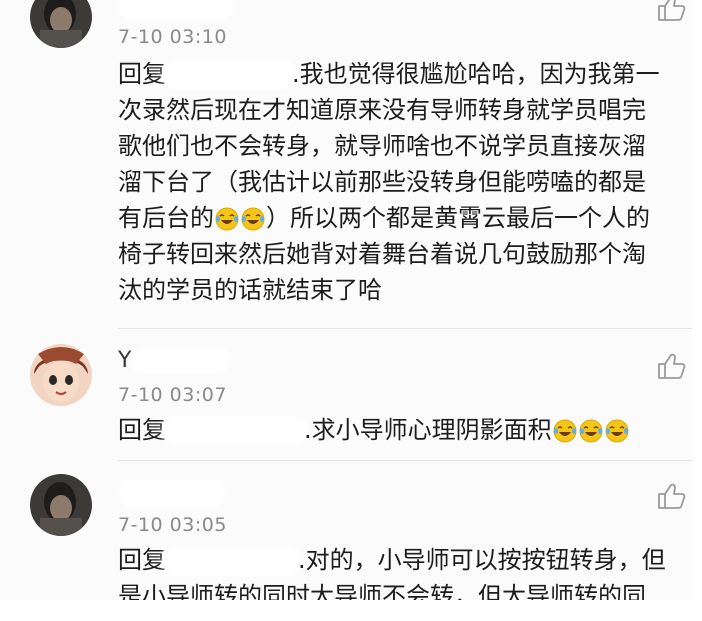 This screenshot has height=621, width=702. What do you see at coordinates (172, 395) in the screenshot?
I see `comment-time: 7-10 03:07` at bounding box center [172, 395].